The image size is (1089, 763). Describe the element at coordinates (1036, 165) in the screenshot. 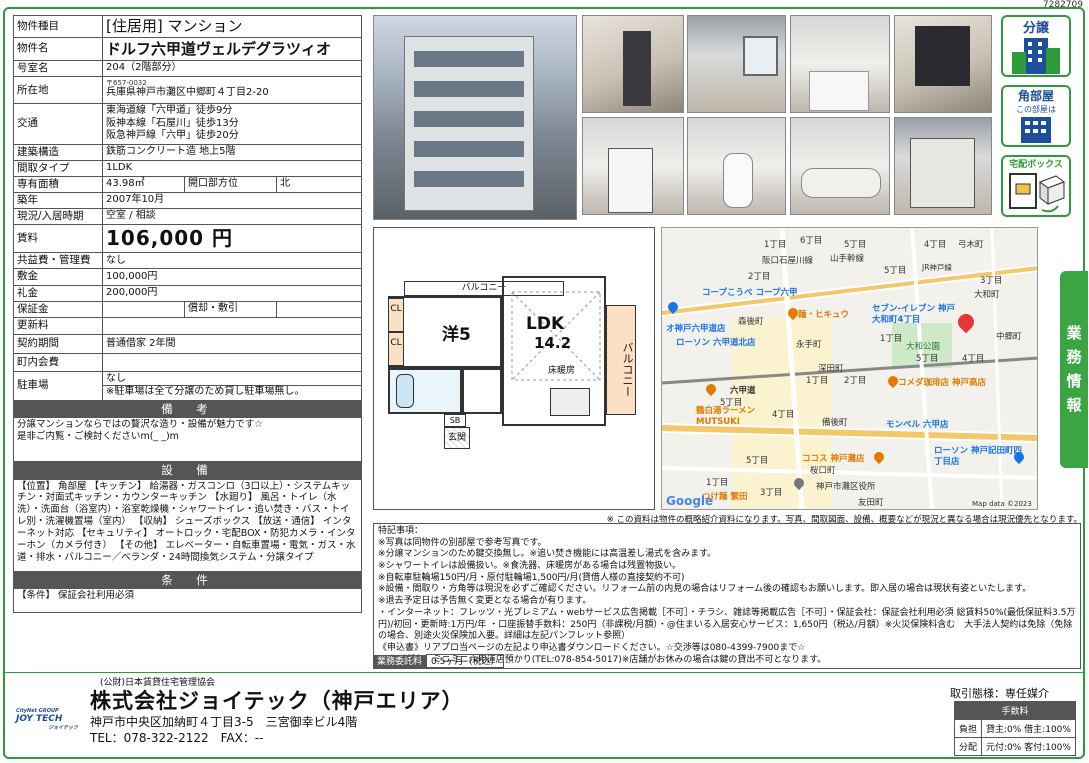

I see `badge-takuhai-label: 宅配ボックス` at that location.